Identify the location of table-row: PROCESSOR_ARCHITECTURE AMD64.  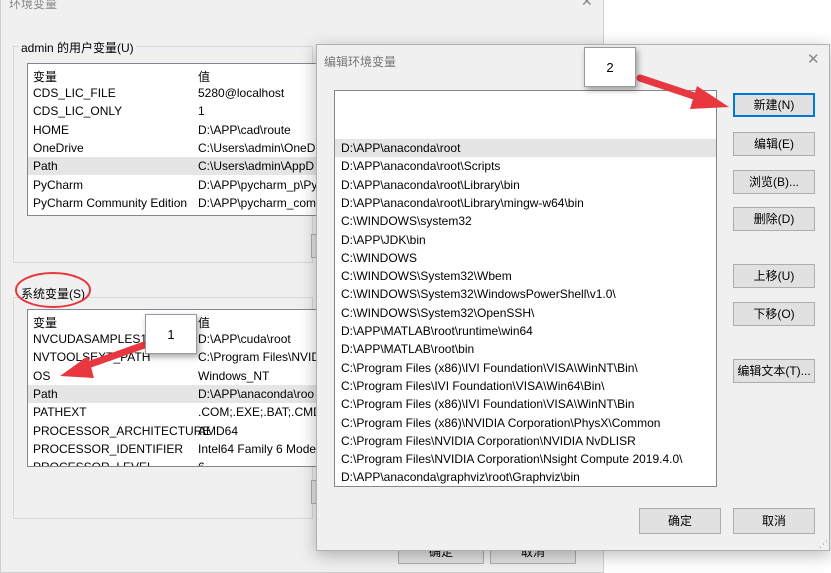
(172, 431).